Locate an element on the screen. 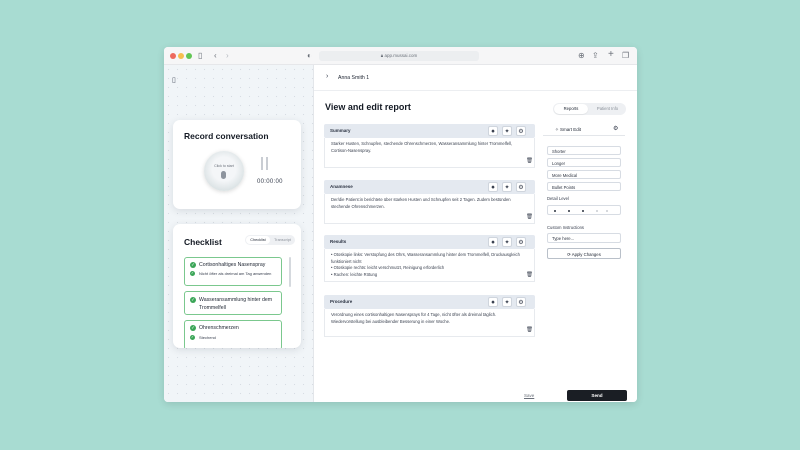  checklist-scrollbar is located at coordinates (290, 272).